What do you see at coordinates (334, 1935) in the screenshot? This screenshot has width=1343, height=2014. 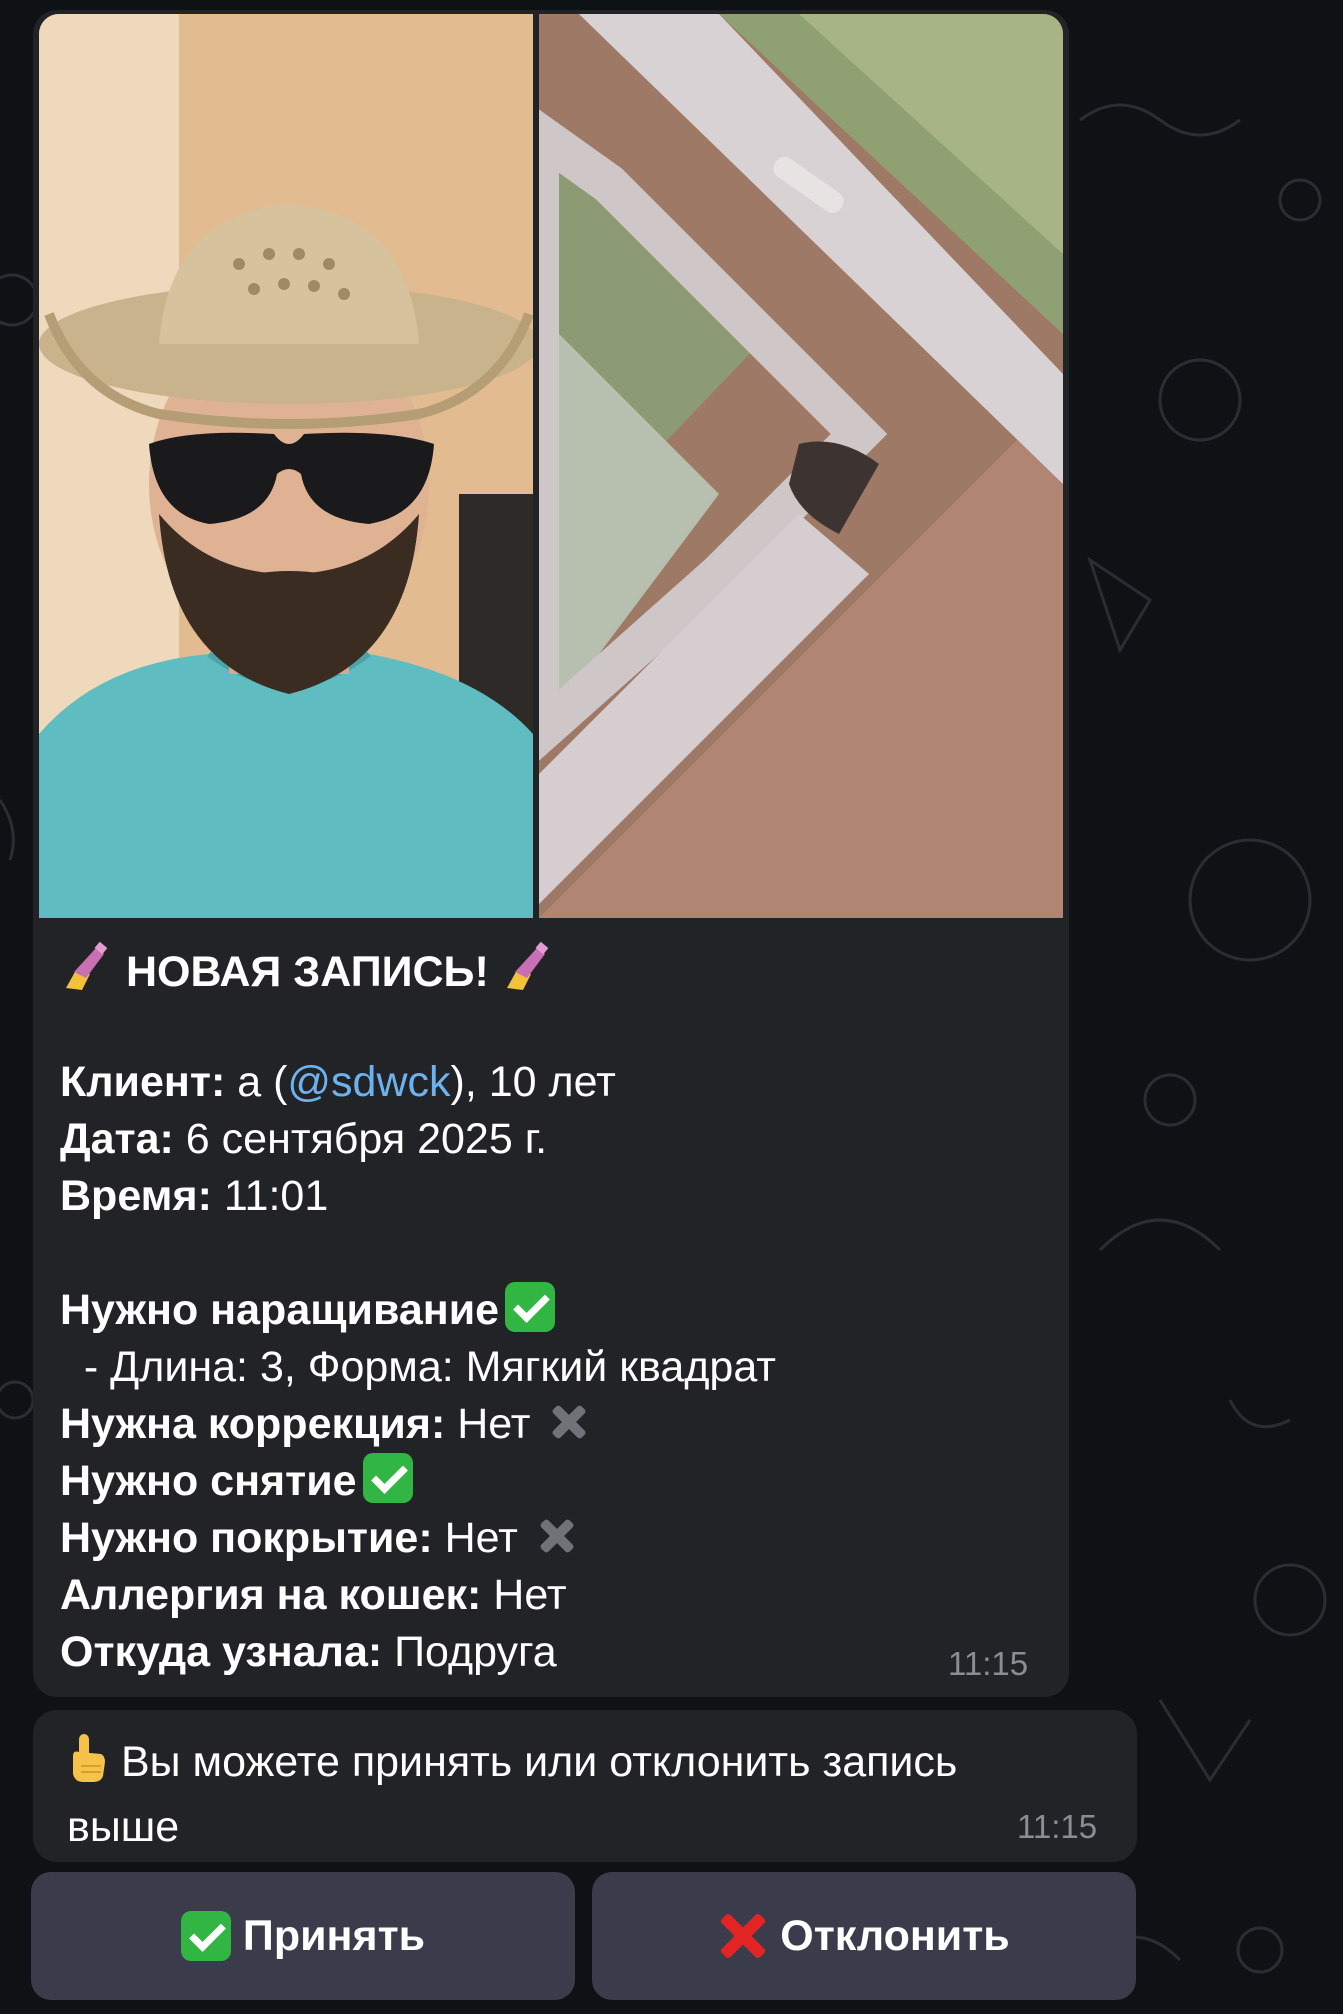 I see `accept-button-label: Принять` at bounding box center [334, 1935].